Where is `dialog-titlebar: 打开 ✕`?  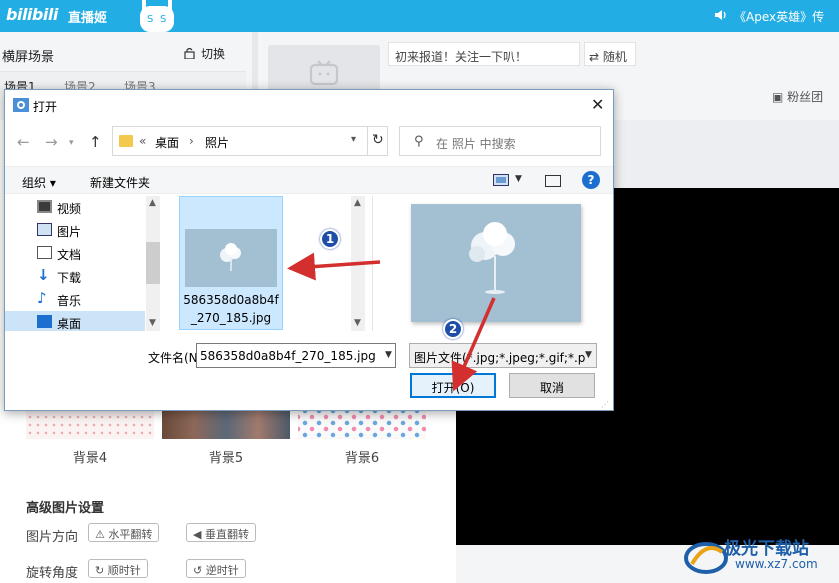
dialog-titlebar: 打开 ✕ is located at coordinates (309, 105).